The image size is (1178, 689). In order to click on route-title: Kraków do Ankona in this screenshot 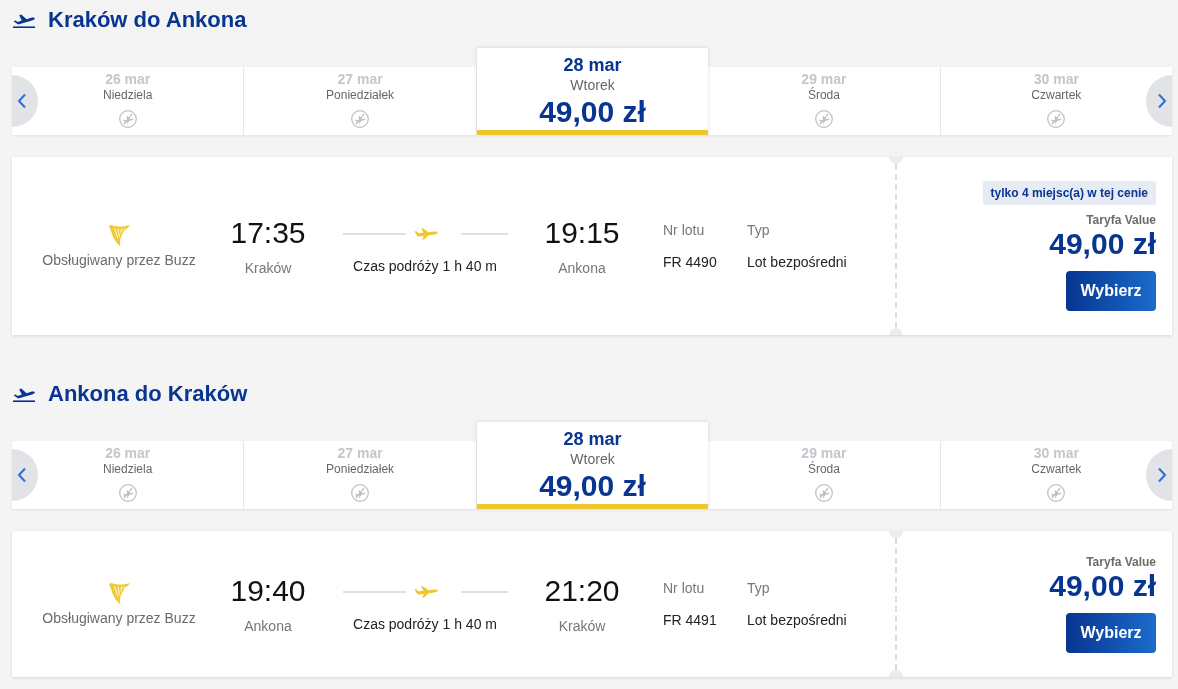, I will do `click(147, 20)`.